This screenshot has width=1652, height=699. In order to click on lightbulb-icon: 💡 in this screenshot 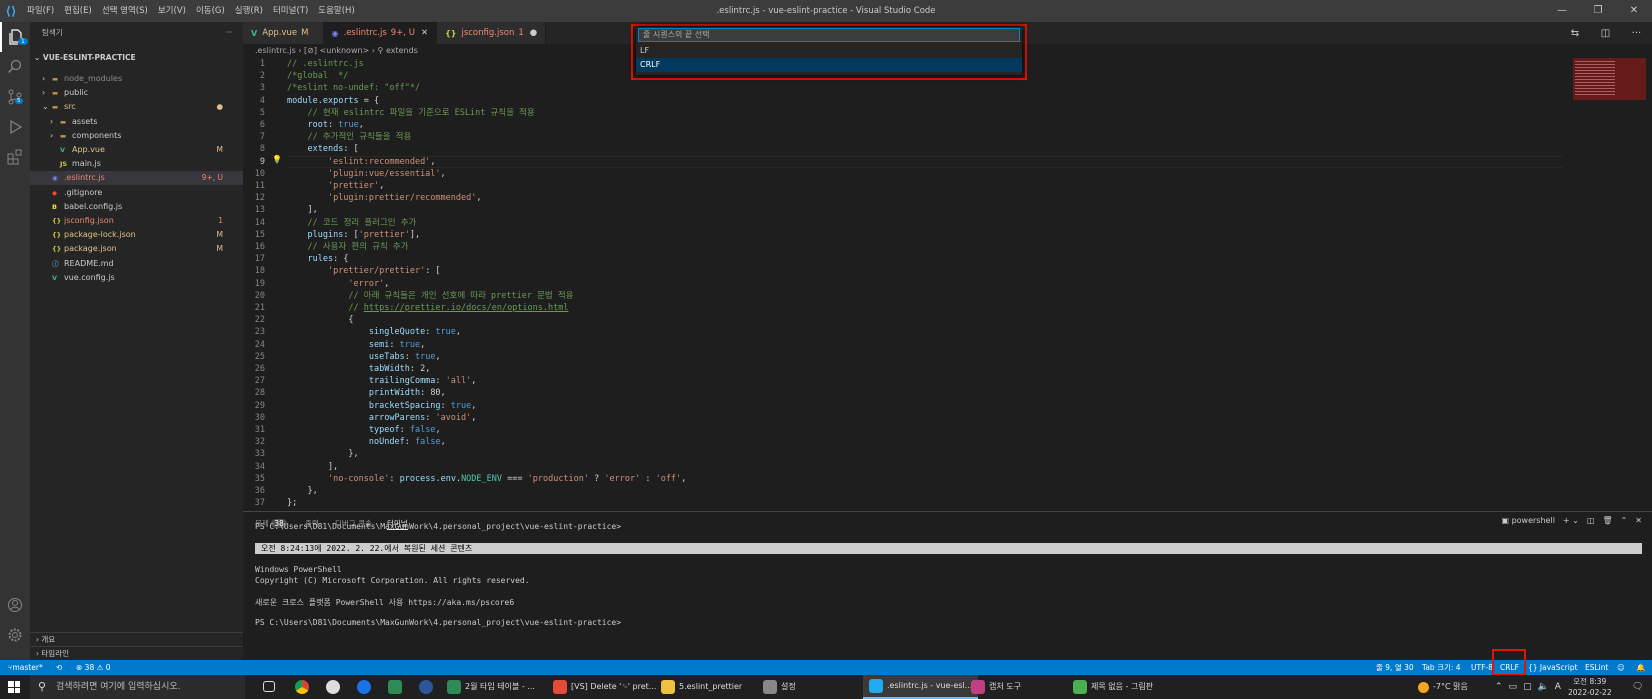, I will do `click(277, 160)`.